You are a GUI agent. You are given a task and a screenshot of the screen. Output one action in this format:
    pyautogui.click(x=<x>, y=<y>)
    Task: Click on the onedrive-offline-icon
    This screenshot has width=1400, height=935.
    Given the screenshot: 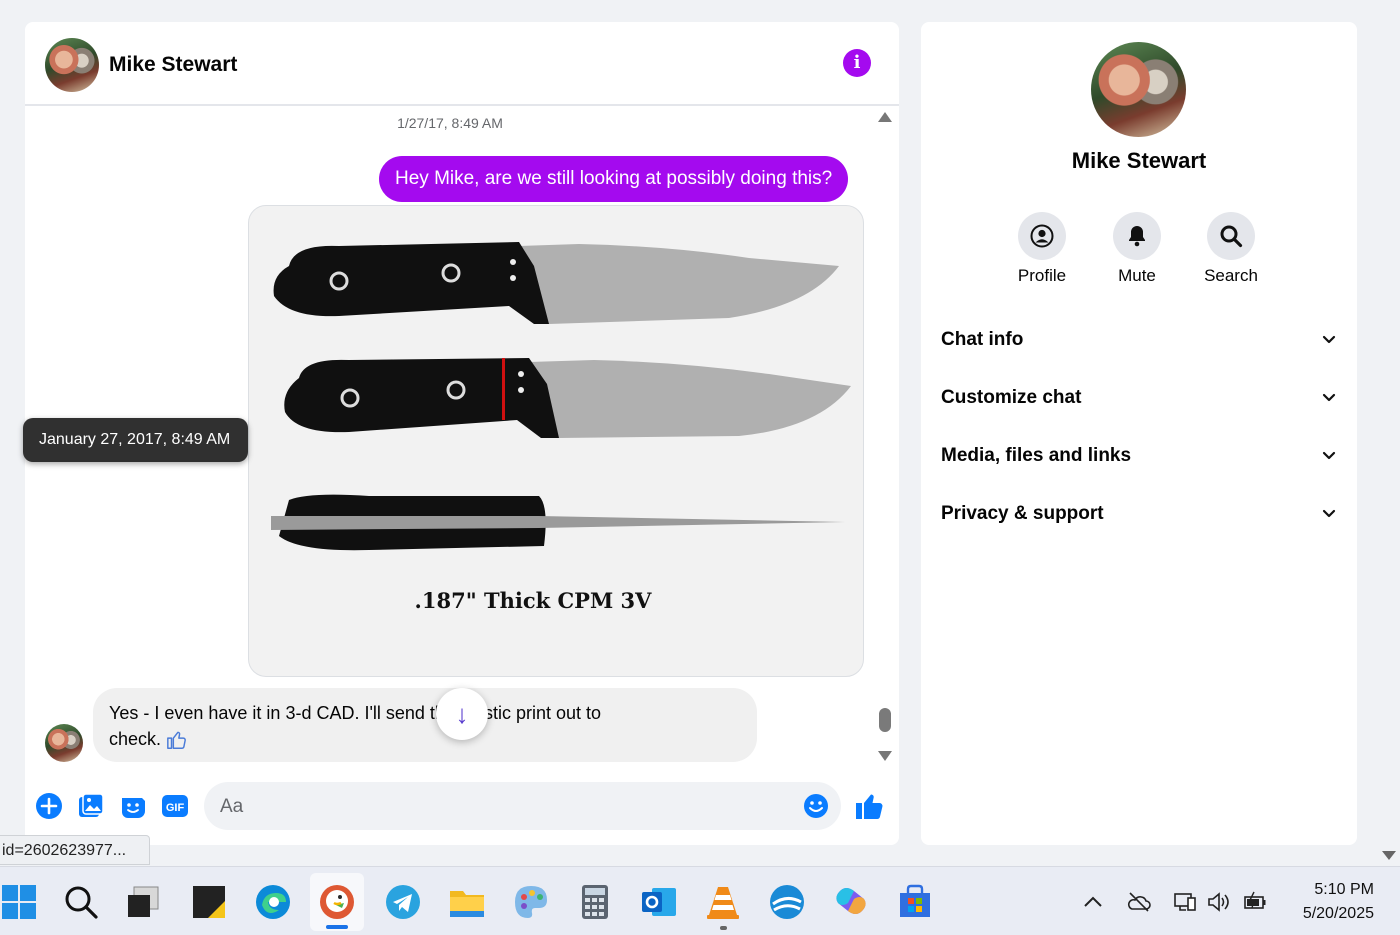 What is the action you would take?
    pyautogui.click(x=1139, y=902)
    